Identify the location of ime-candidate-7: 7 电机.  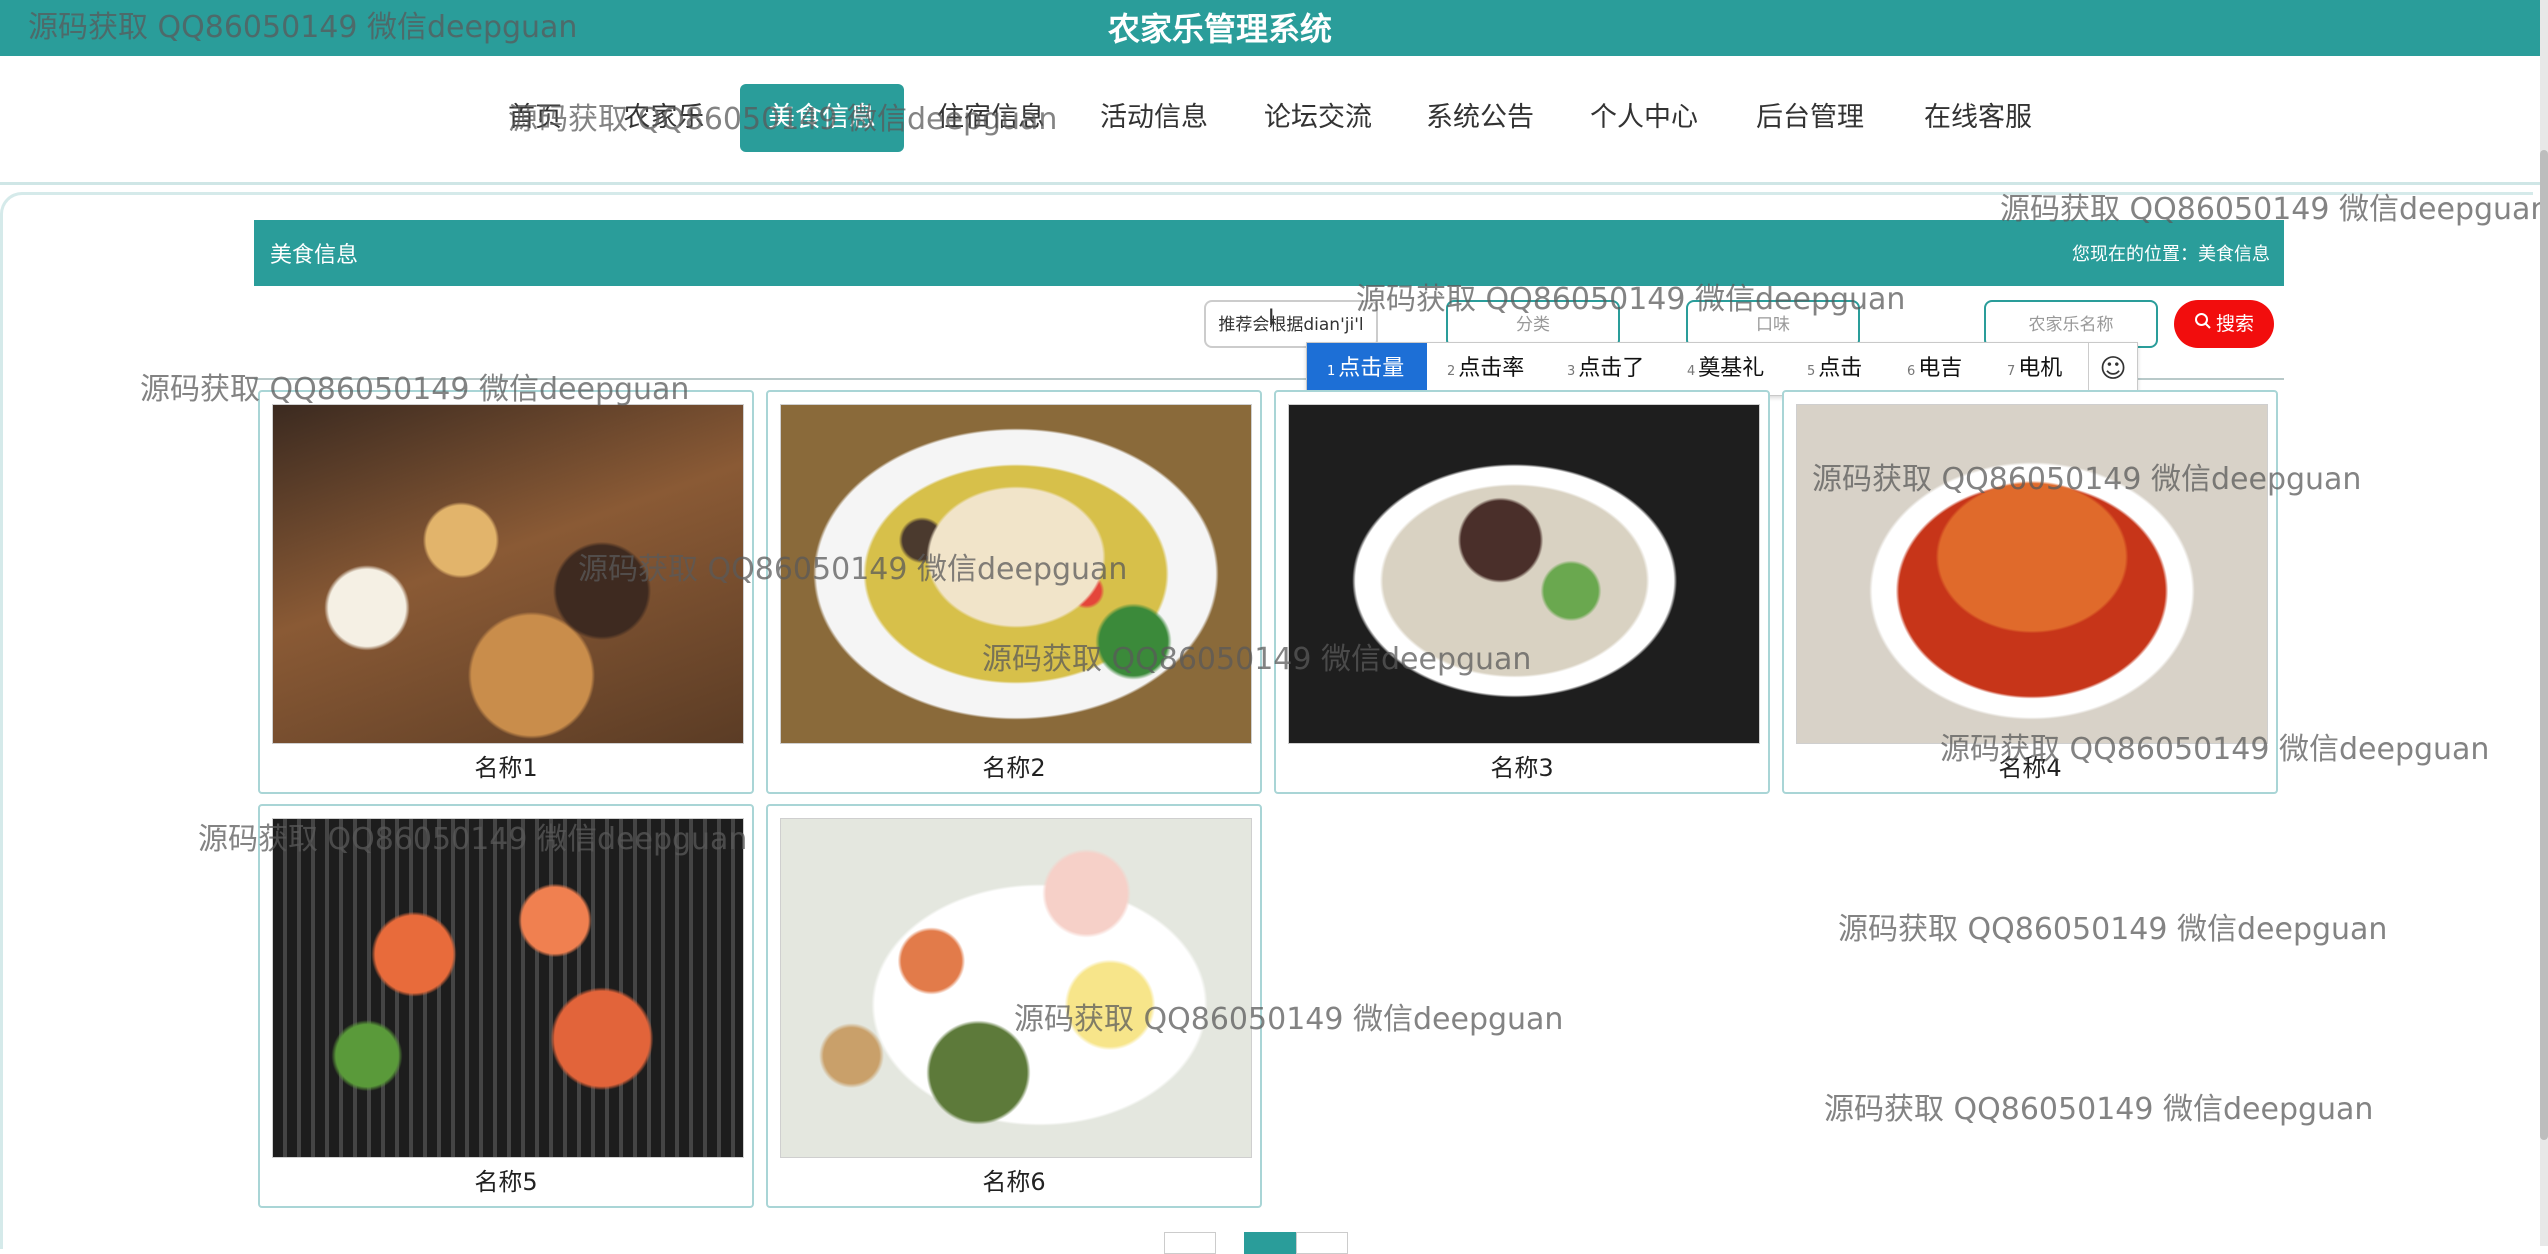
(2047, 369).